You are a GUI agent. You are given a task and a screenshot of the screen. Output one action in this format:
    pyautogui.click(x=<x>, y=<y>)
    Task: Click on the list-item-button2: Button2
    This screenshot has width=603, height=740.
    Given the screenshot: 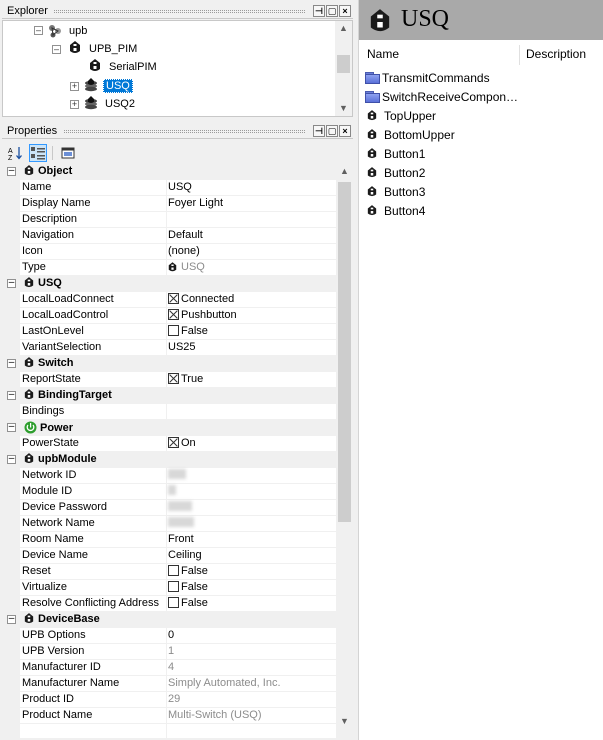 What is the action you would take?
    pyautogui.click(x=395, y=172)
    